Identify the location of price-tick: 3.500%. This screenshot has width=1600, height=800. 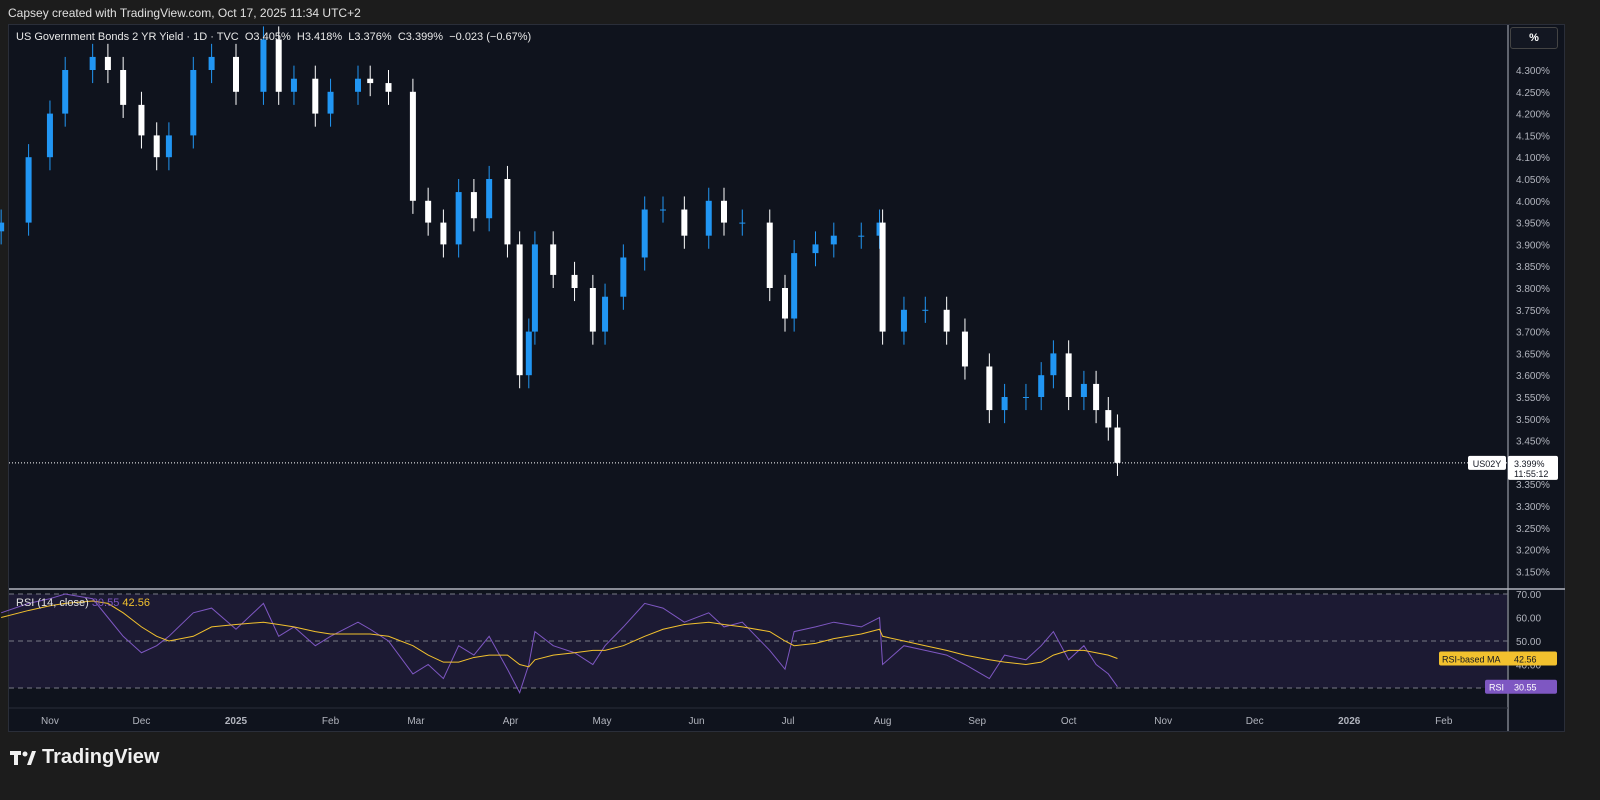
(1533, 420).